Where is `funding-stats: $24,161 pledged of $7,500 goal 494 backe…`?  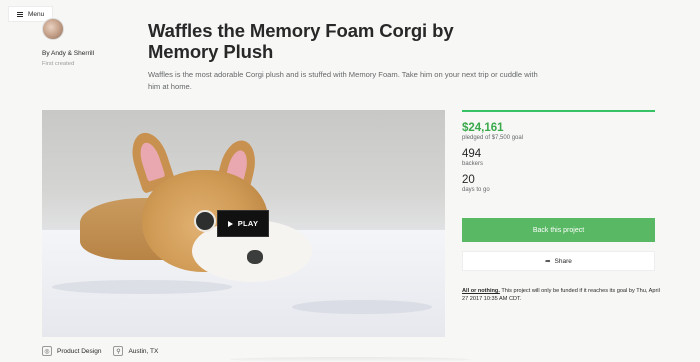 funding-stats: $24,161 pledged of $7,500 goal 494 backe… is located at coordinates (558, 151).